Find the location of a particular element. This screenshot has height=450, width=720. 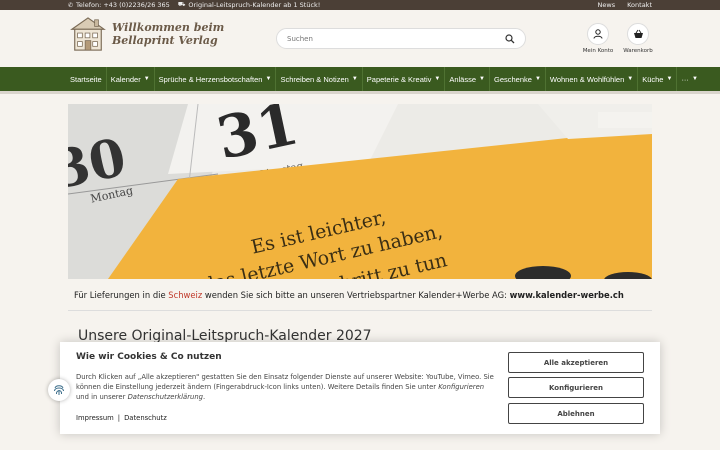

nav-item-more: ··· ▼ is located at coordinates (689, 79).